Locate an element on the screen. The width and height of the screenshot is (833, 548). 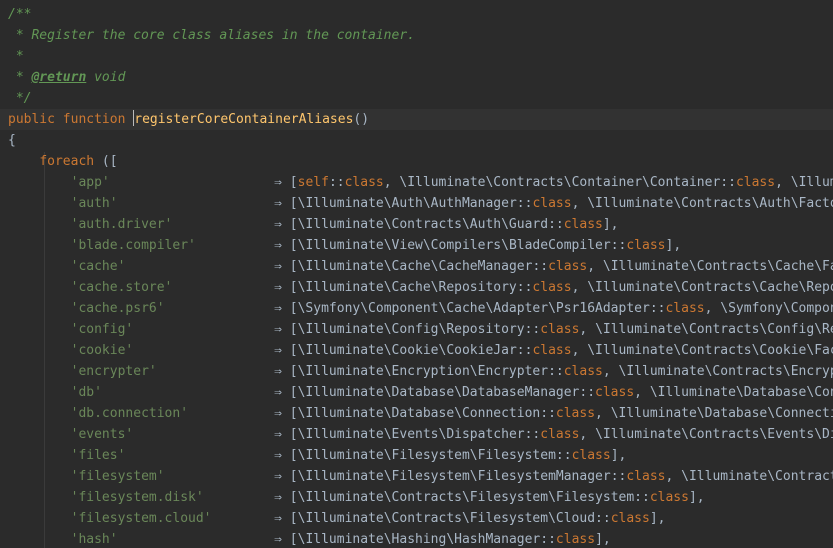
class-name-token: \Illuminate\Cache\CacheManager is located at coordinates (415, 266).